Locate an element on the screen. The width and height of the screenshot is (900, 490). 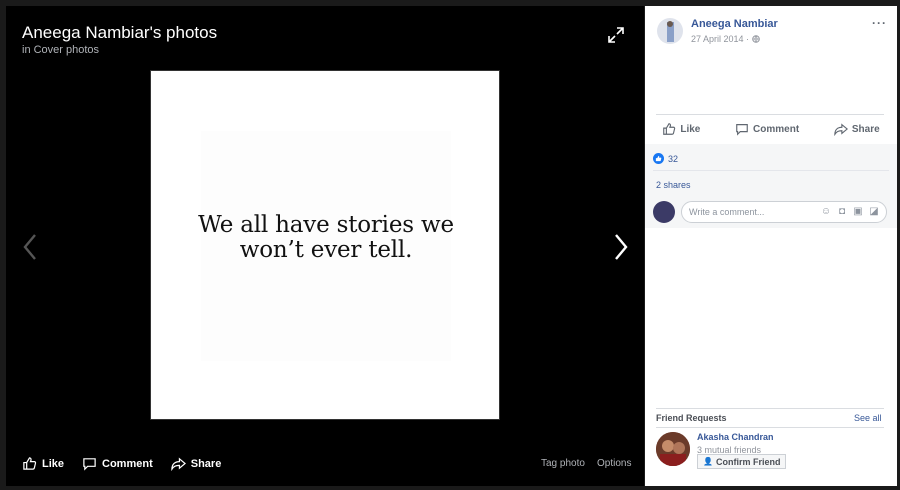
post-like-button: Like is located at coordinates (681, 129).